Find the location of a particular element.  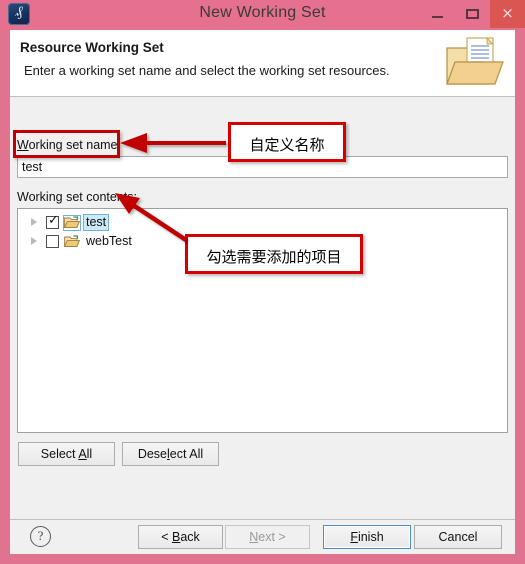

minimize-button is located at coordinates (437, 14).